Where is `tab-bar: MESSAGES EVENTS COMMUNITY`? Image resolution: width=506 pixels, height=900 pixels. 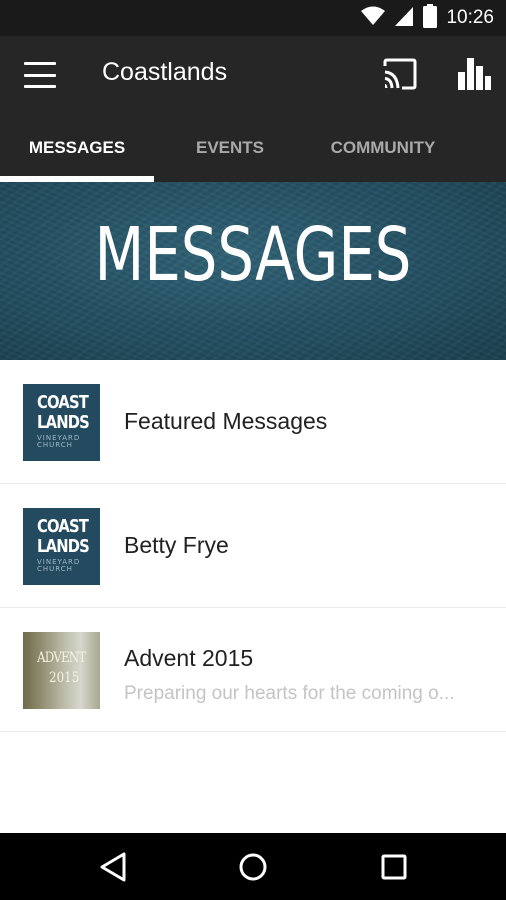
tab-bar: MESSAGES EVENTS COMMUNITY is located at coordinates (253, 148).